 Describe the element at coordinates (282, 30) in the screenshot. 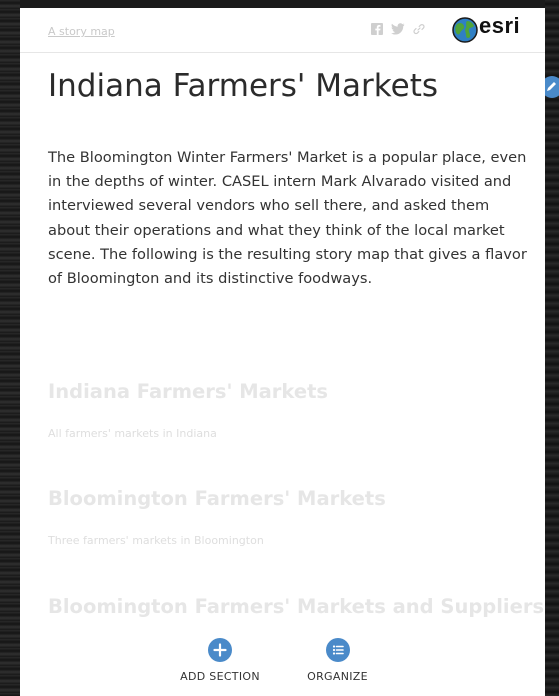

I see `story-header: A story map esri` at that location.